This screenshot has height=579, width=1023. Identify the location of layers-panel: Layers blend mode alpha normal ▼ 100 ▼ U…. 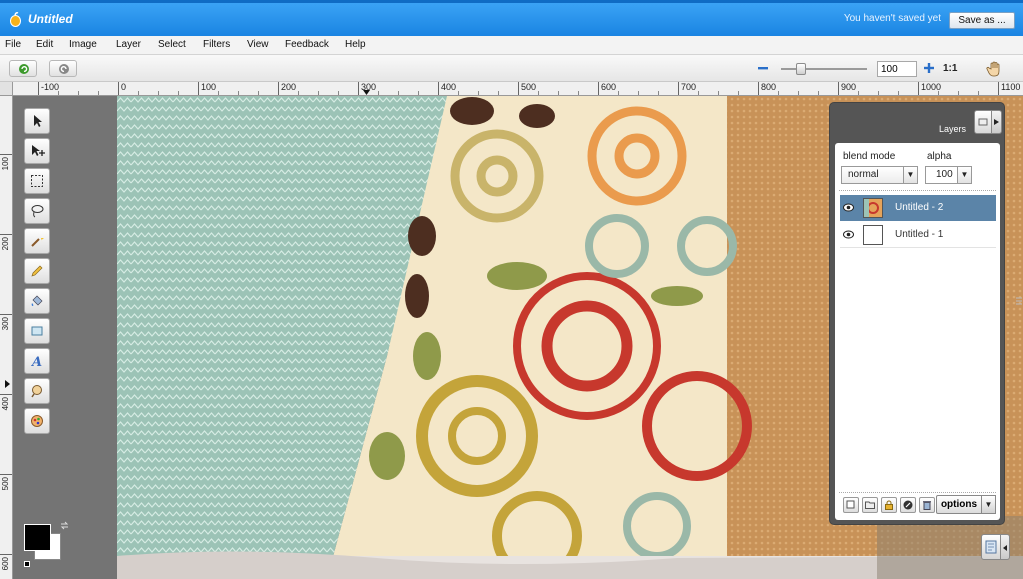
(917, 313).